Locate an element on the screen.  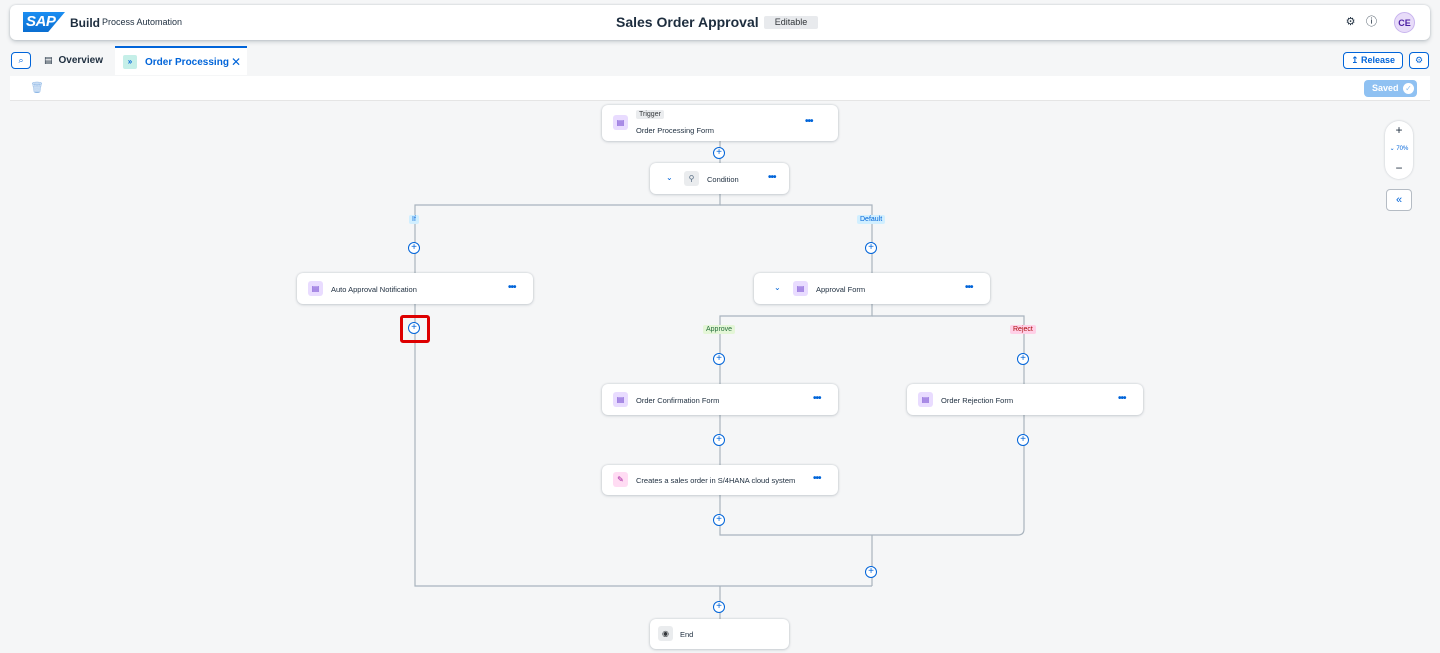
canvas-toolbar: 🗑 Saved ✓ is located at coordinates (720, 88).